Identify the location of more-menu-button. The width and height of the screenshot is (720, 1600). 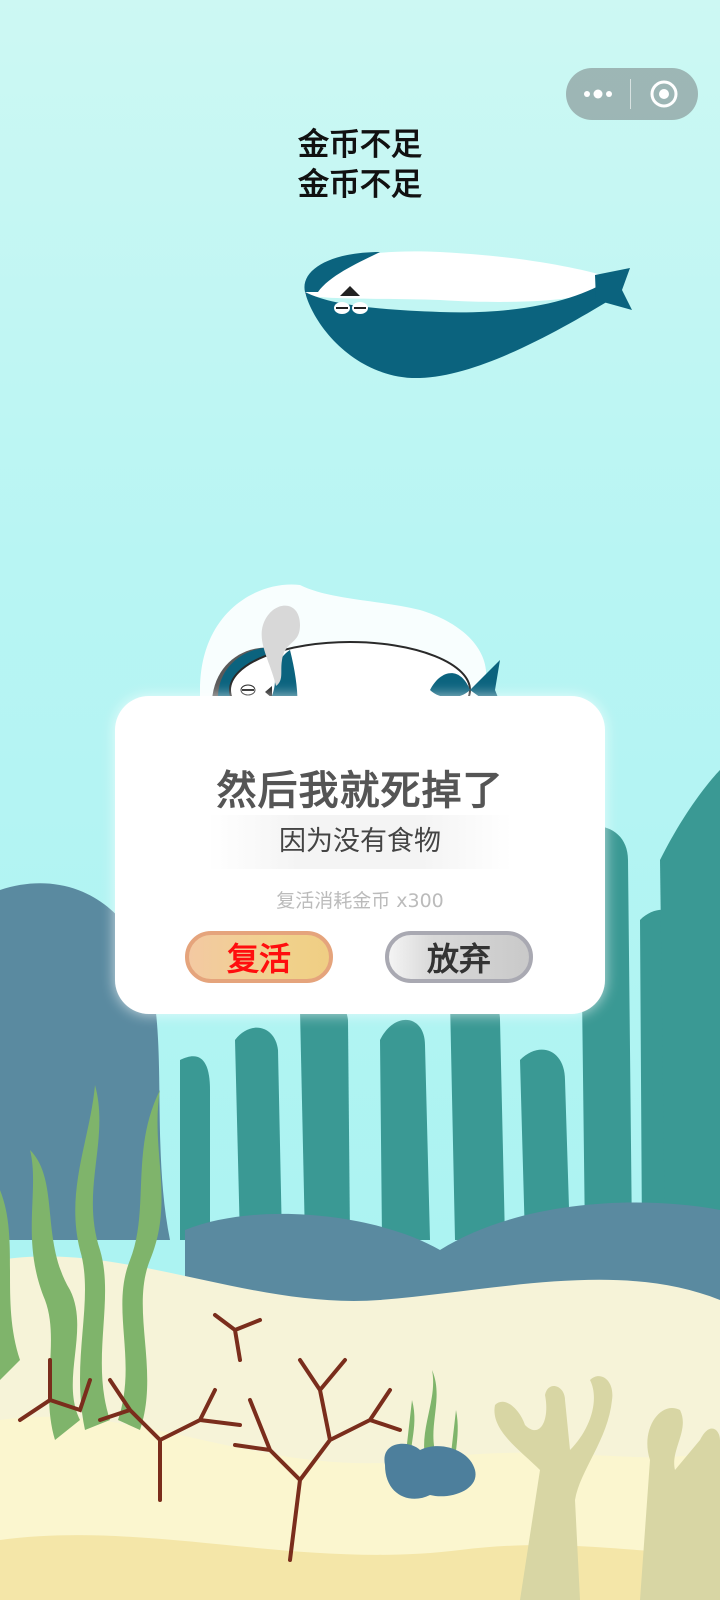
(598, 94).